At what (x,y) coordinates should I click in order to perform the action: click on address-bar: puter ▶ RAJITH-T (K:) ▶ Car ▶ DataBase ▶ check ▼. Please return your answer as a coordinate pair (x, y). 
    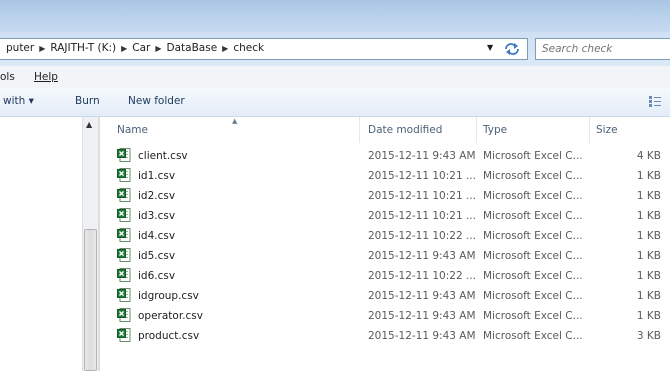
    Looking at the image, I should click on (264, 49).